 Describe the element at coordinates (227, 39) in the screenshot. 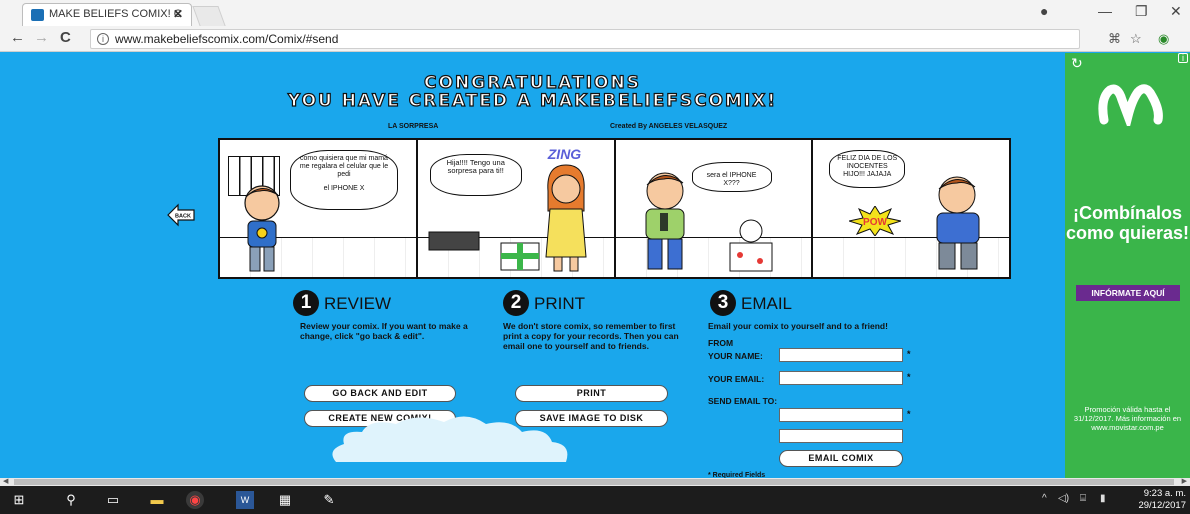

I see `url-text: www.makebeliefscomix.com/Comix/#send` at that location.